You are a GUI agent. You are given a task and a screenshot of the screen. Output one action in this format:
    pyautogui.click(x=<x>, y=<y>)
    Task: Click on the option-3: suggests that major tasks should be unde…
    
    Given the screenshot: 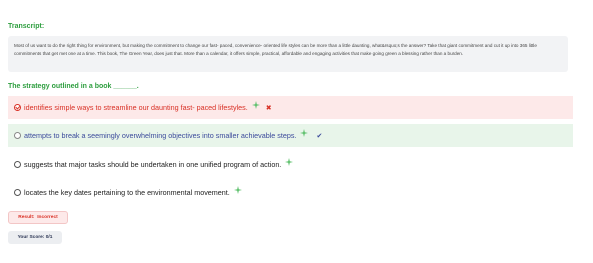 What is the action you would take?
    pyautogui.click(x=290, y=164)
    